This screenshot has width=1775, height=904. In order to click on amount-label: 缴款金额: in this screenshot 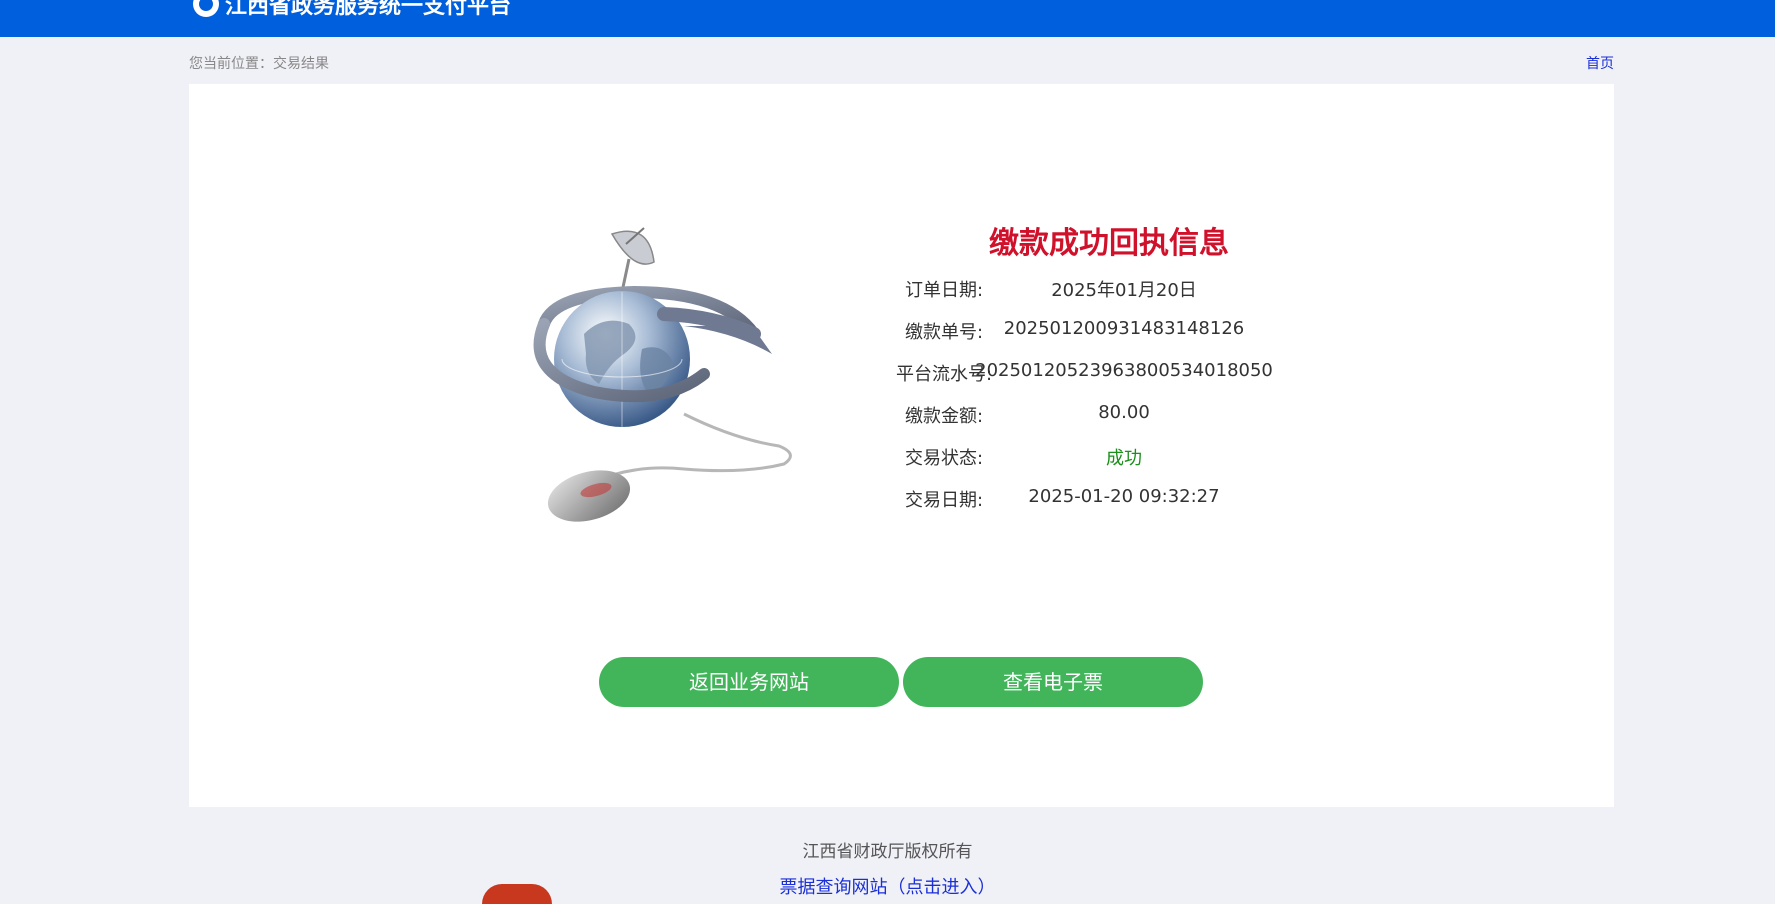, I will do `click(944, 416)`.